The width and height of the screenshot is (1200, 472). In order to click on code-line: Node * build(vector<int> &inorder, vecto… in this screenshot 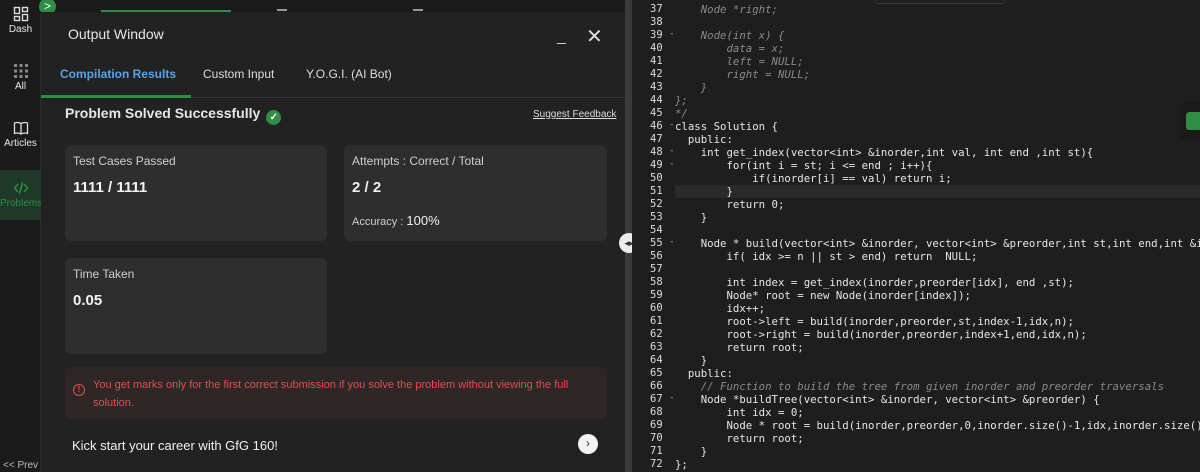, I will do `click(937, 243)`.